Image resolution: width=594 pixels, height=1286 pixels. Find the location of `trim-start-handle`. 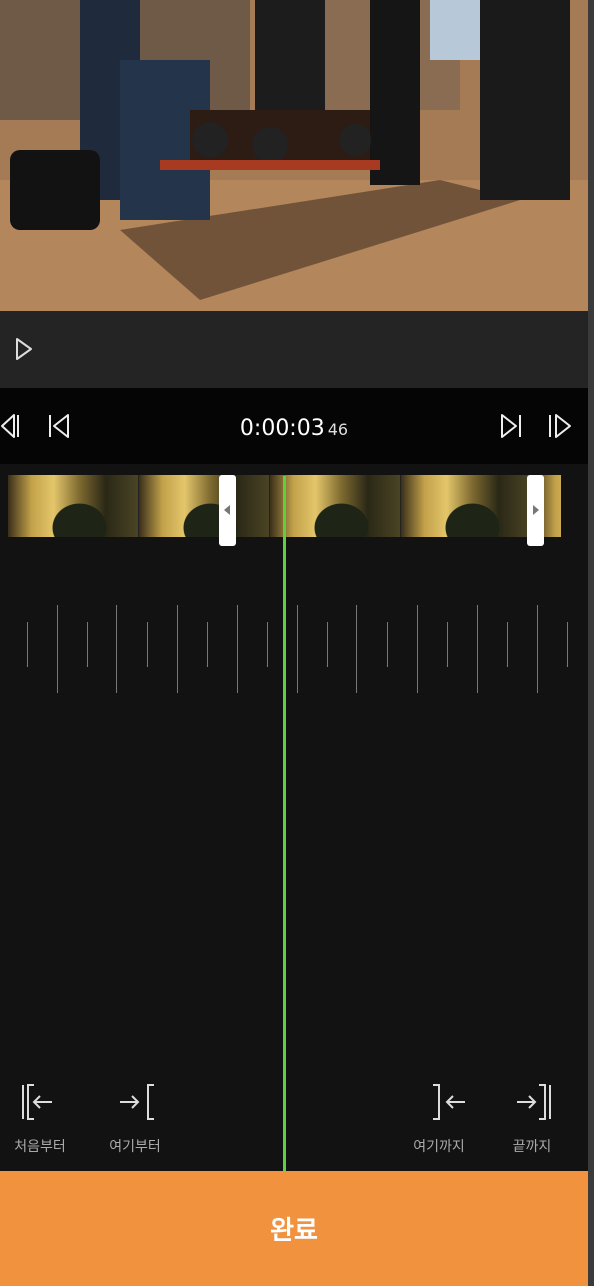

trim-start-handle is located at coordinates (227, 510).